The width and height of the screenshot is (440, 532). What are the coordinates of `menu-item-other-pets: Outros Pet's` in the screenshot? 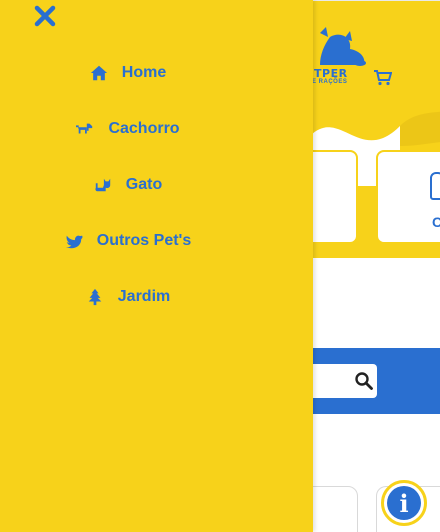 It's located at (128, 241).